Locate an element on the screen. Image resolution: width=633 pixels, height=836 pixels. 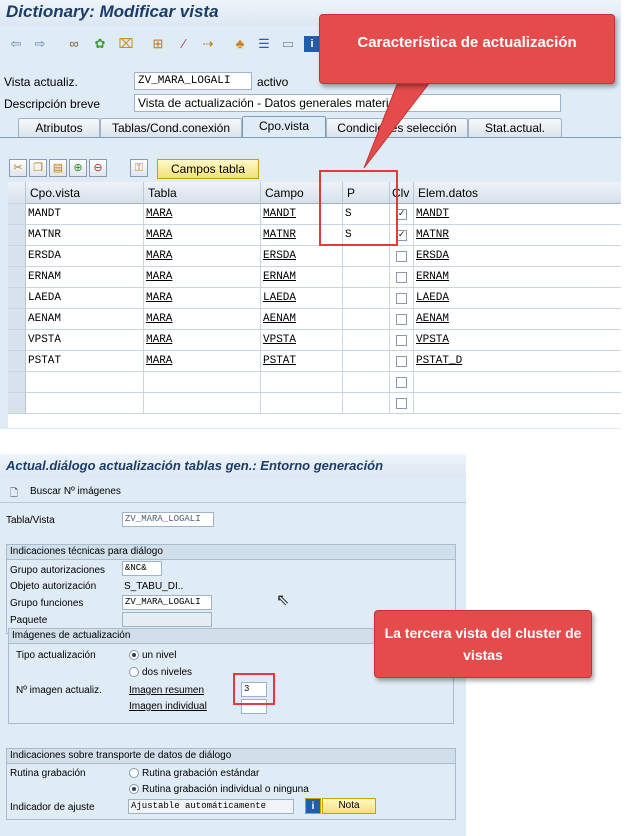
radio-rutina-individual-label: Rutina grabación individual o ninguna is located at coordinates (225, 789).